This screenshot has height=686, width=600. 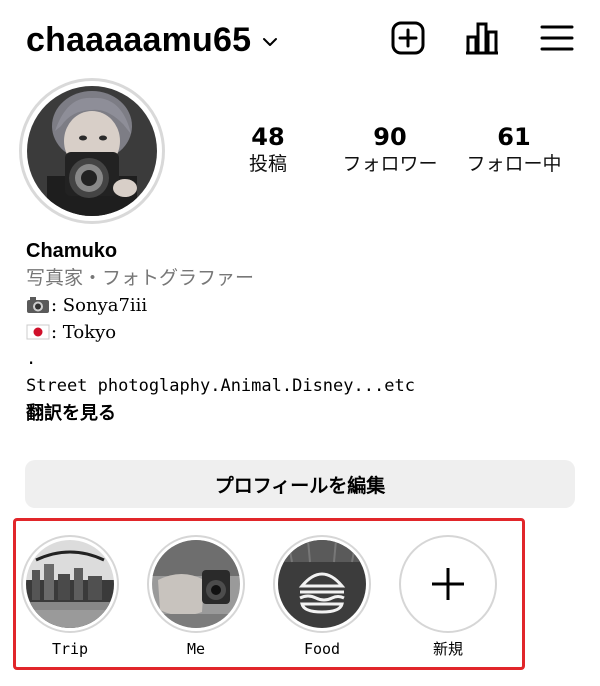 What do you see at coordinates (268, 137) in the screenshot?
I see `posts-count: 48` at bounding box center [268, 137].